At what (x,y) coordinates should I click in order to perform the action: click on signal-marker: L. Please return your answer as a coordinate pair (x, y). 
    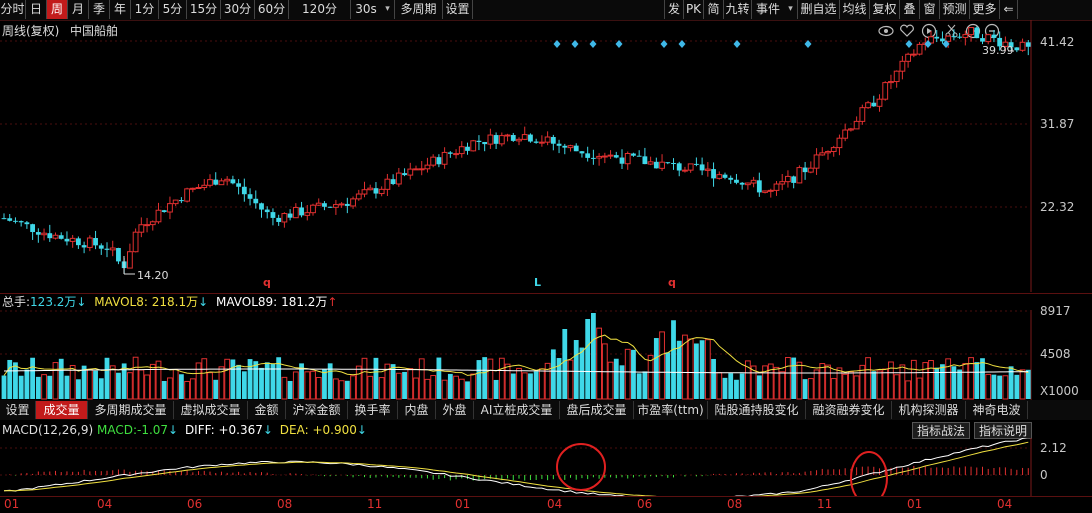
    Looking at the image, I should click on (538, 282).